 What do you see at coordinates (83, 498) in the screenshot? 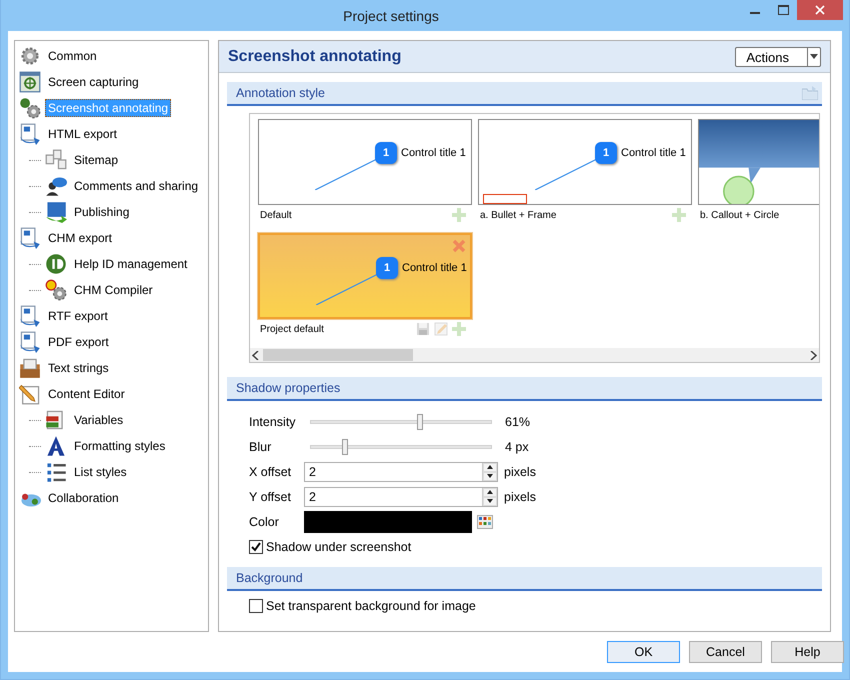
I see `tree-item: Collaboration` at bounding box center [83, 498].